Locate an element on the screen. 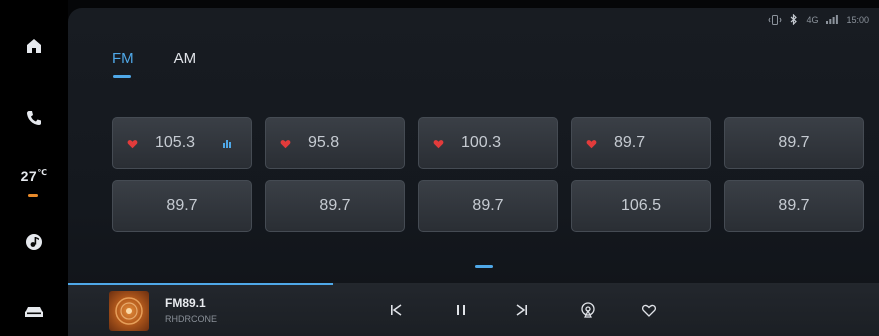 This screenshot has width=879, height=336. tab-am-label: AM is located at coordinates (185, 58).